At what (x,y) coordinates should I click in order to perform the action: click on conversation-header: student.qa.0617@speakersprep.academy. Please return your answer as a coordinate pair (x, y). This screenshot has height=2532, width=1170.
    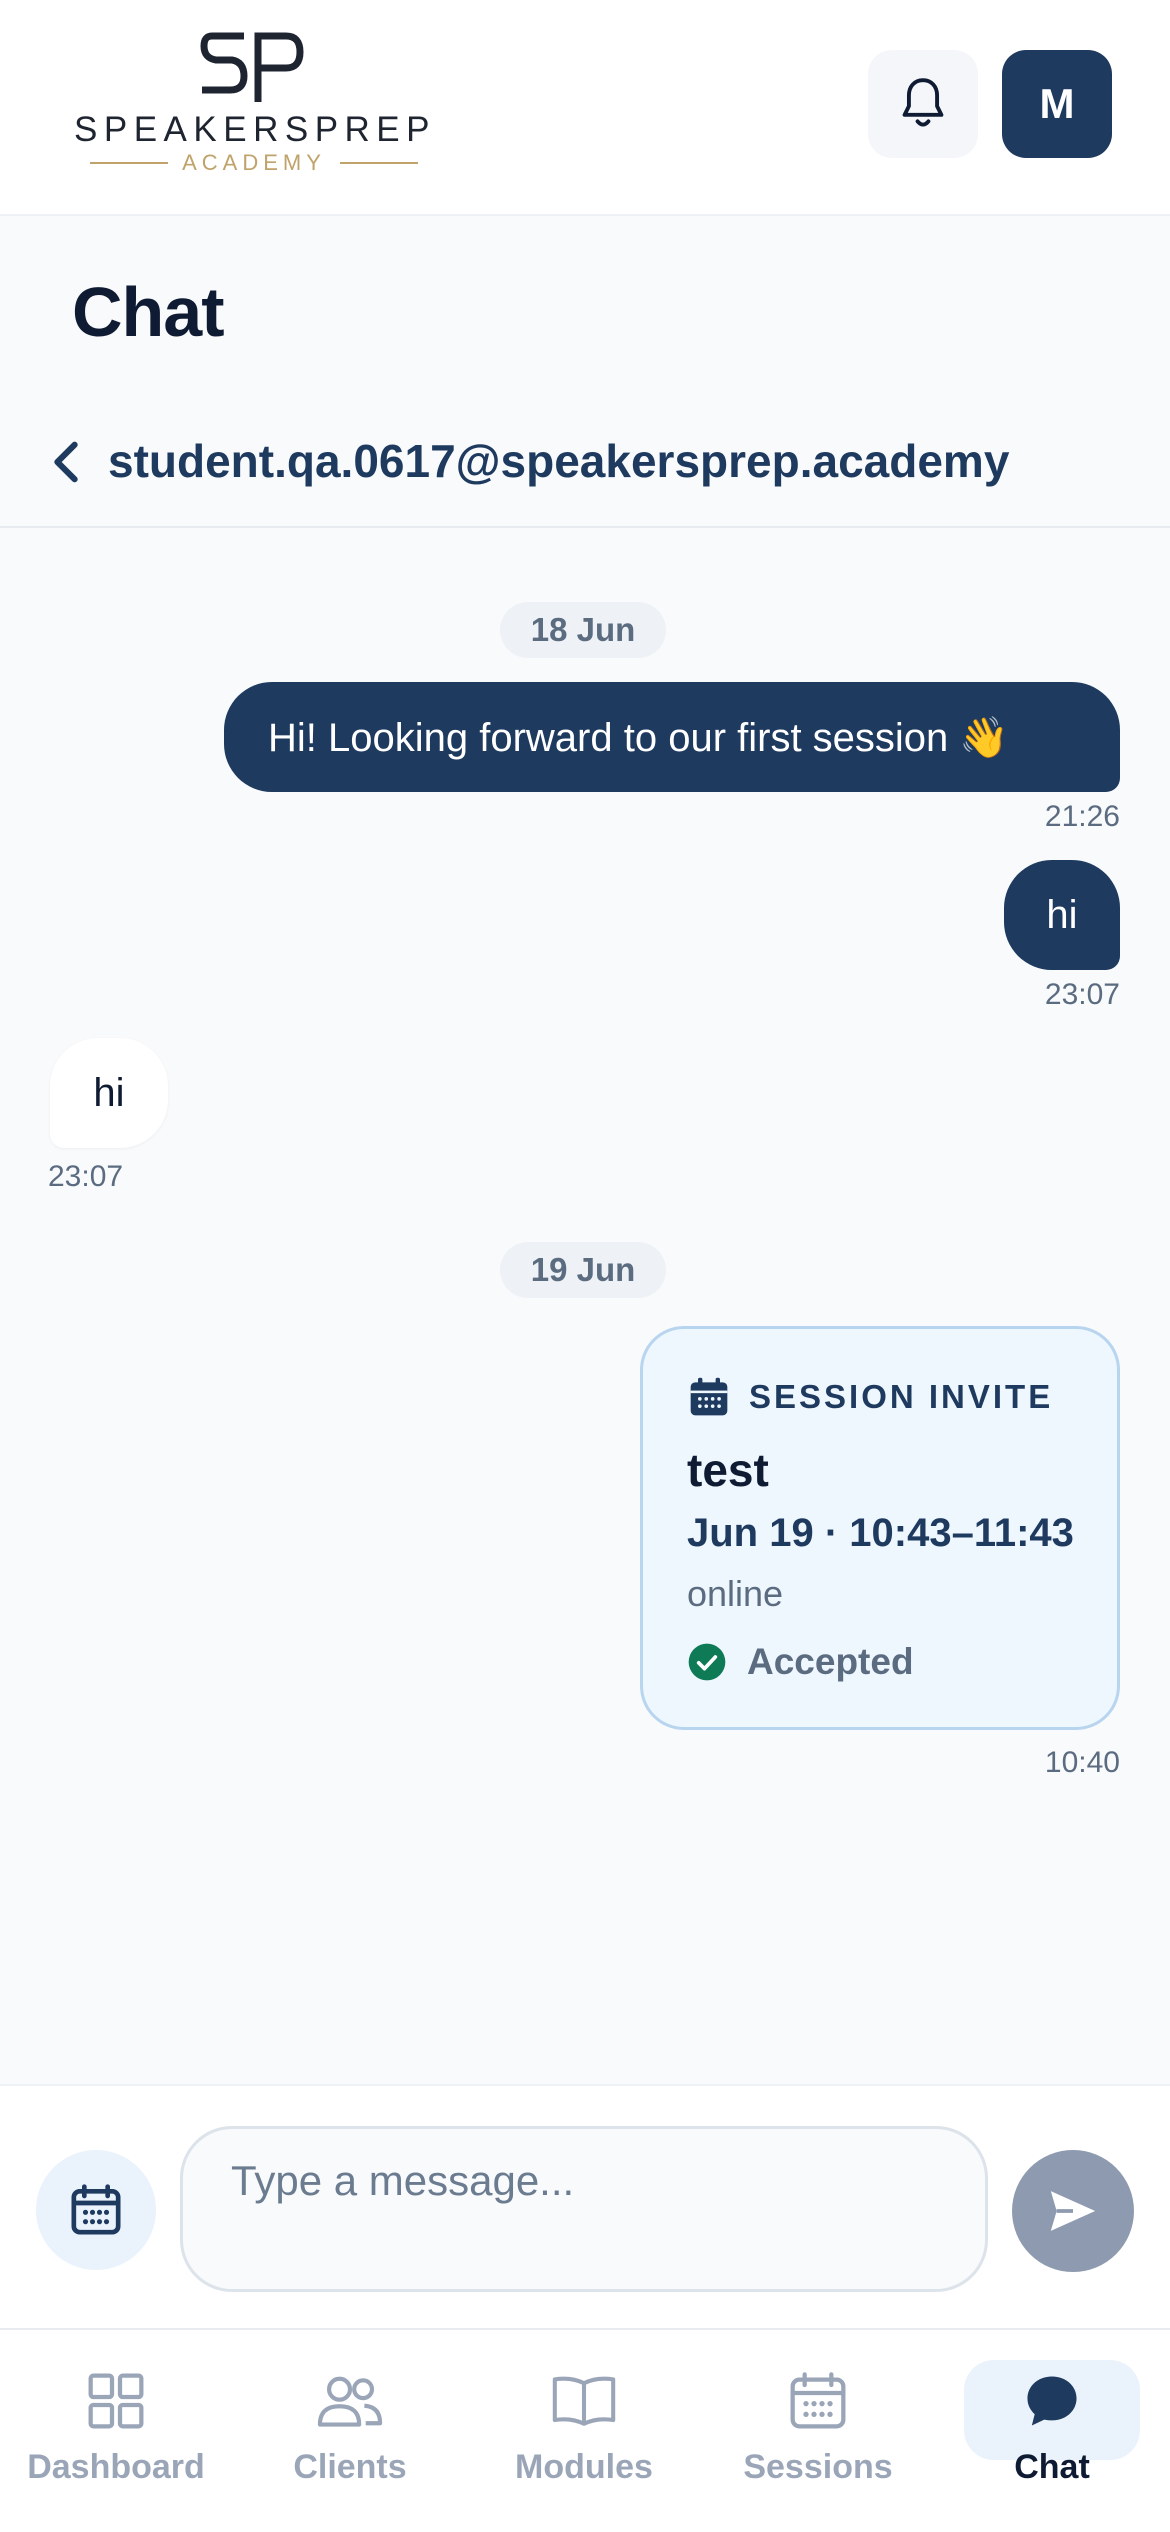
    Looking at the image, I should click on (585, 468).